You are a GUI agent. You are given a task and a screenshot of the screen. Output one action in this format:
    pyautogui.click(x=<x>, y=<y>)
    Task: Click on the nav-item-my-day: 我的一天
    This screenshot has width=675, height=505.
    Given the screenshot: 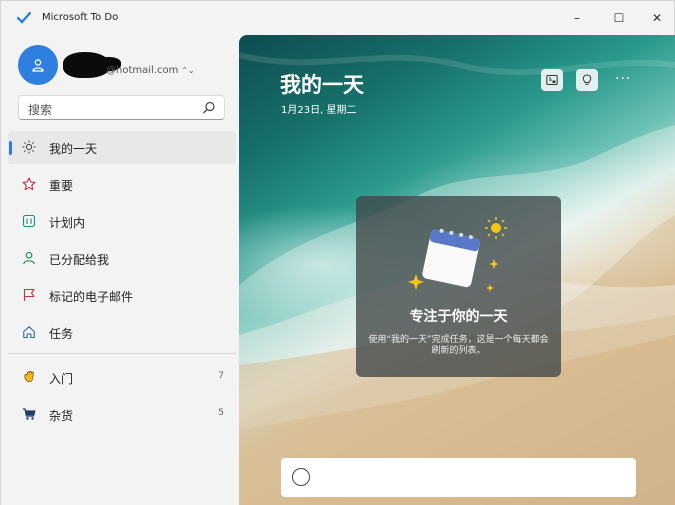 What is the action you would take?
    pyautogui.click(x=122, y=147)
    